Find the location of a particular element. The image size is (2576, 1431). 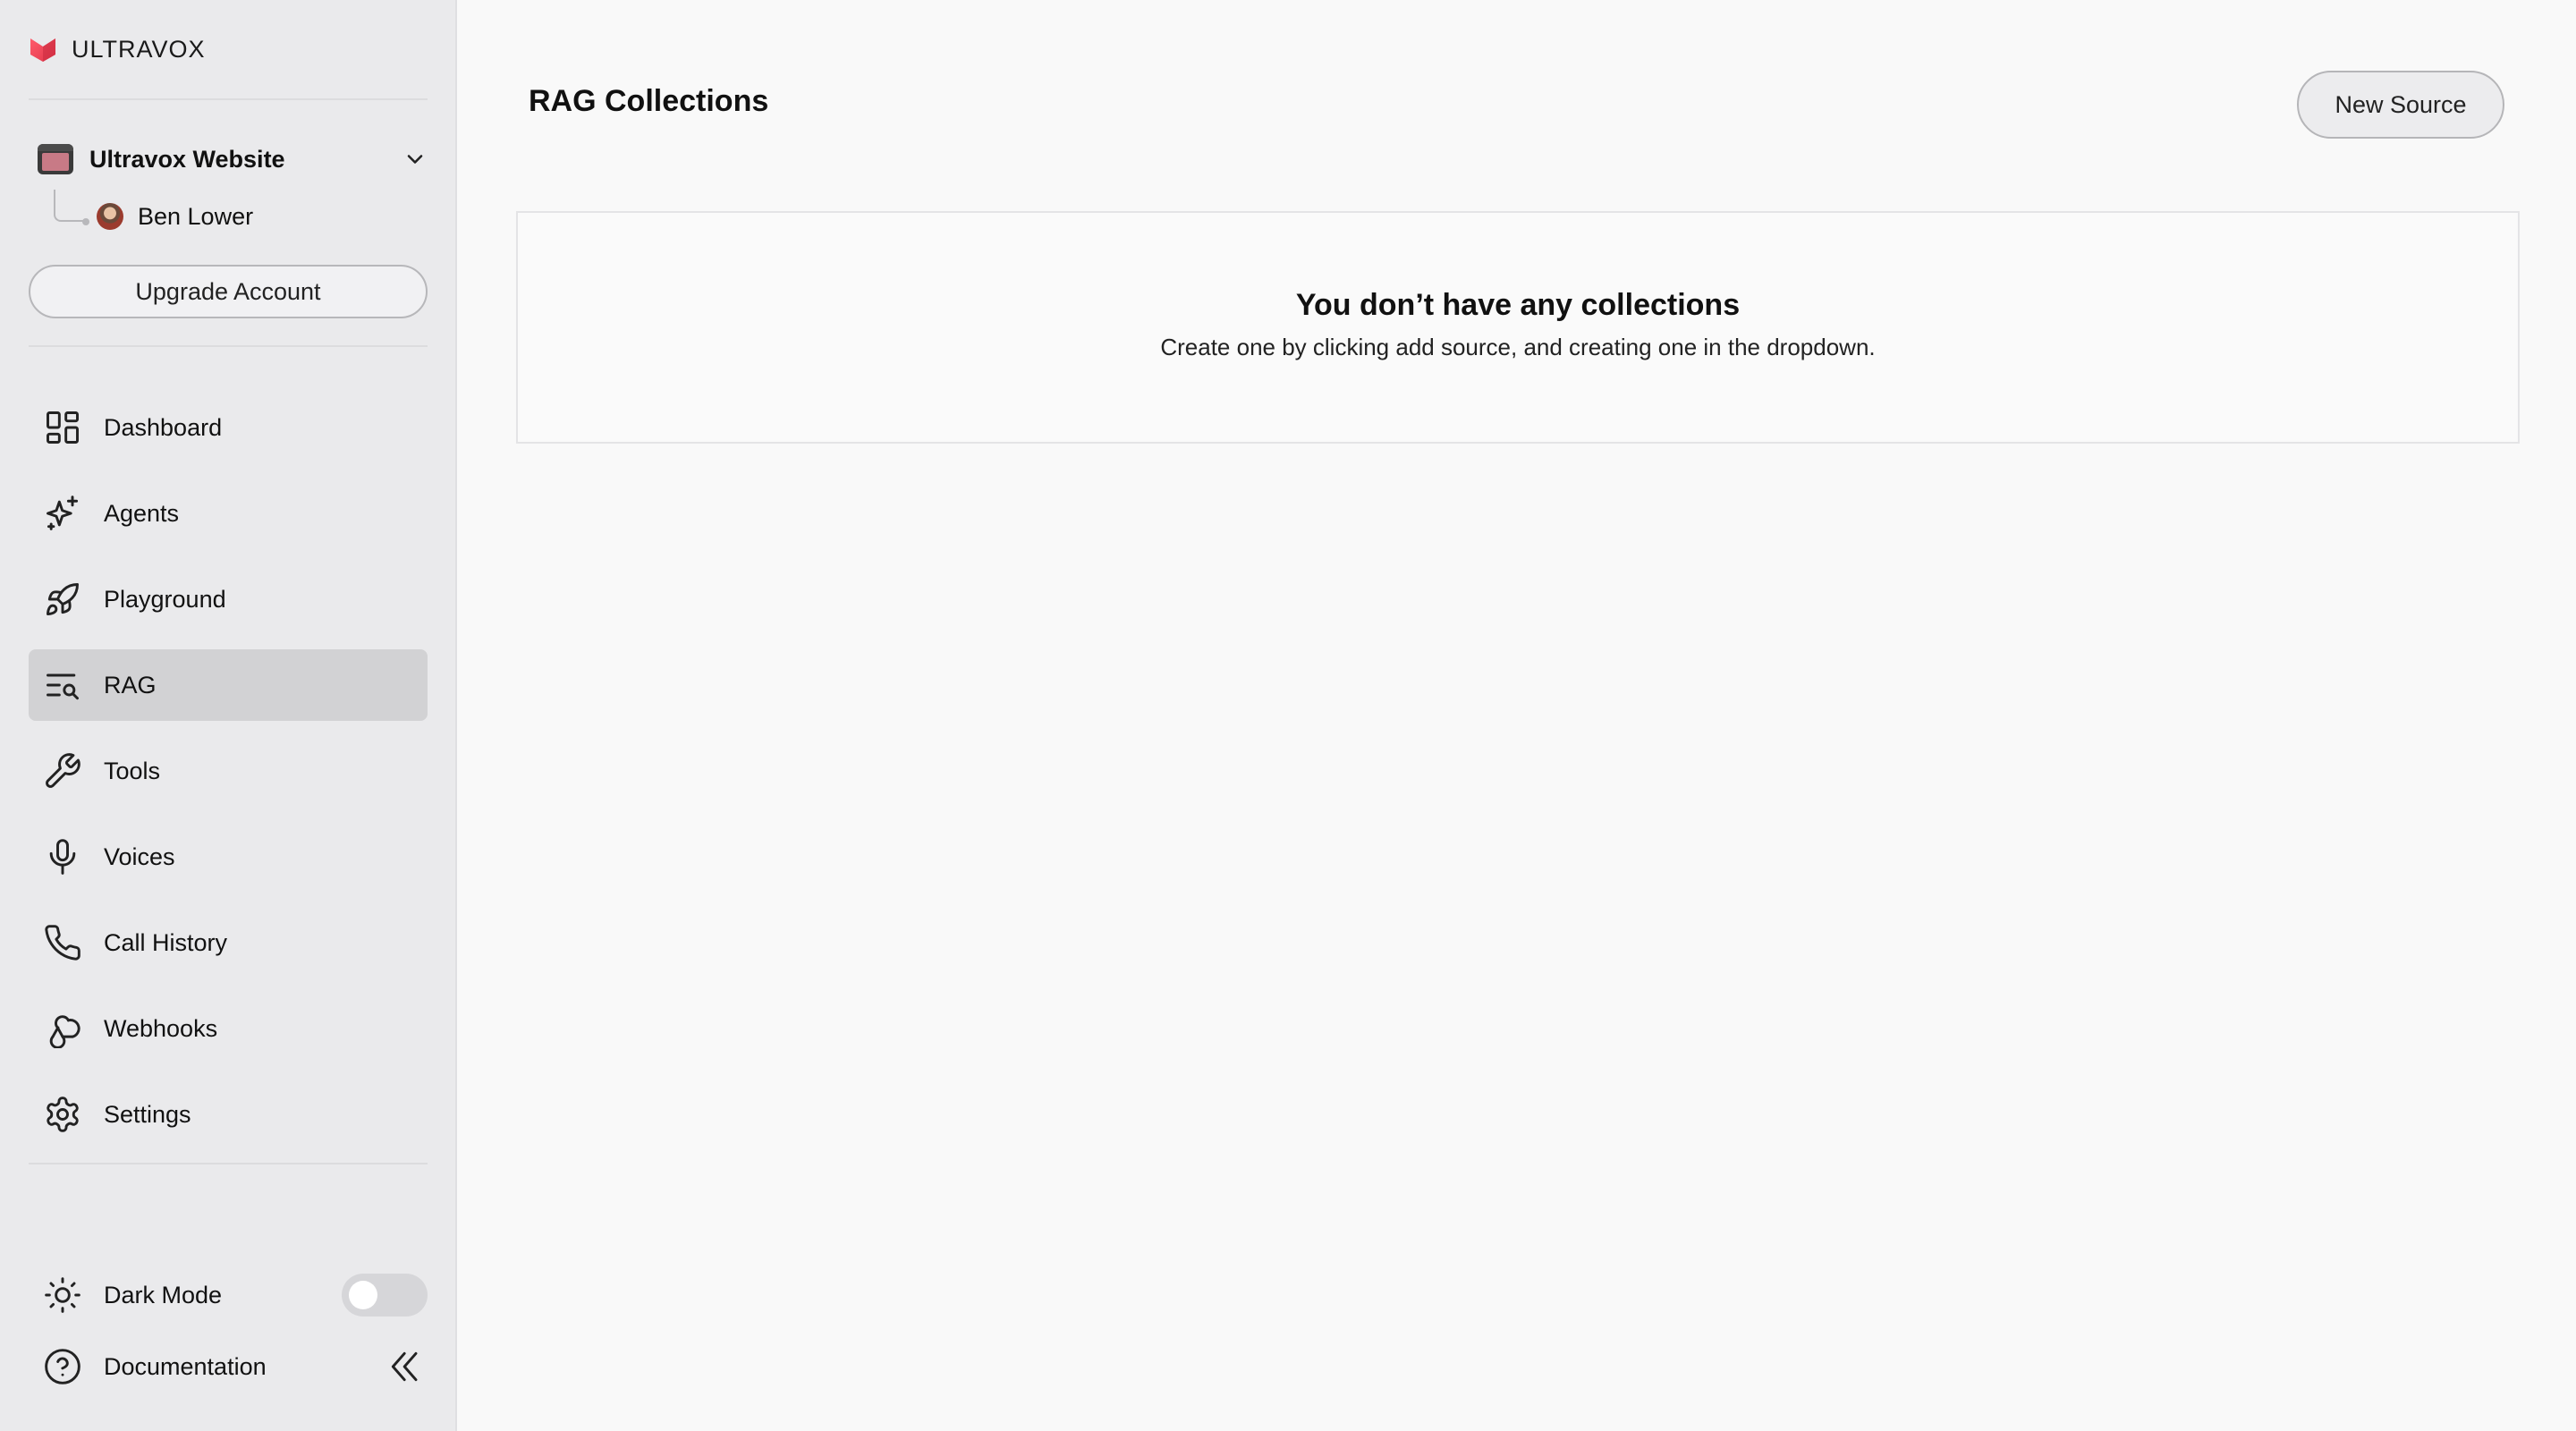

sidebar-item-label: Agents is located at coordinates (142, 513).